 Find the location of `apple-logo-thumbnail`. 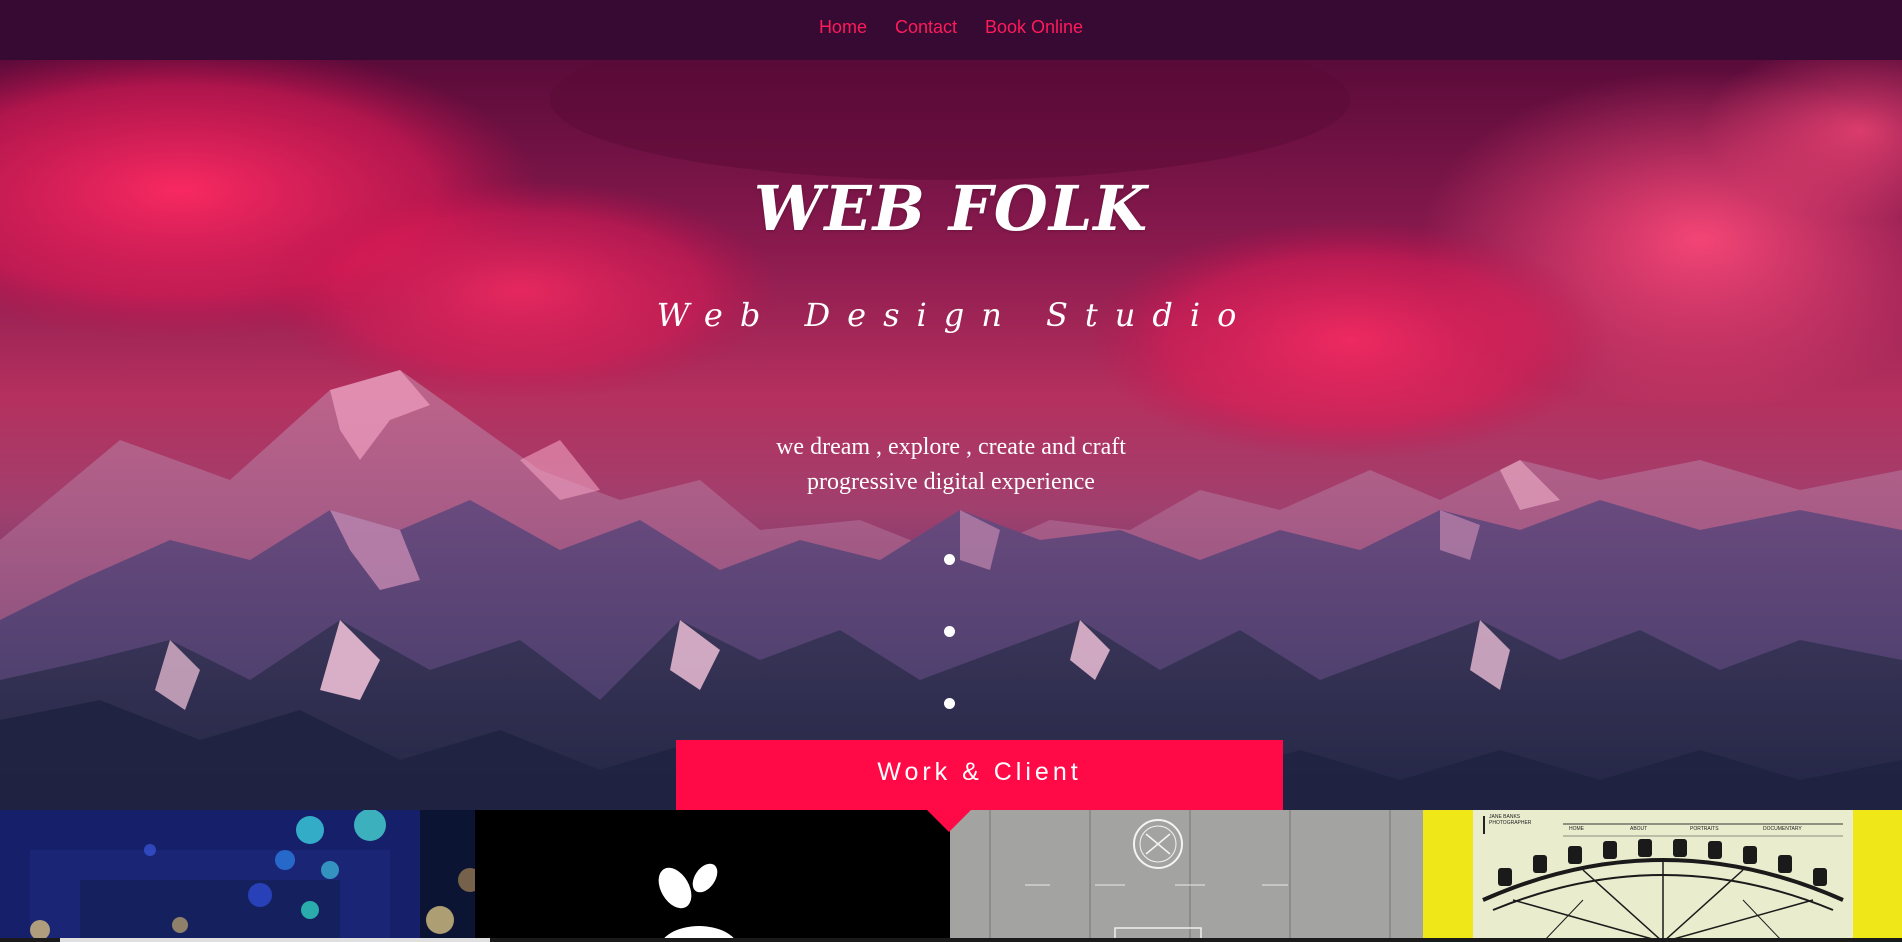

apple-logo-thumbnail is located at coordinates (712, 876).